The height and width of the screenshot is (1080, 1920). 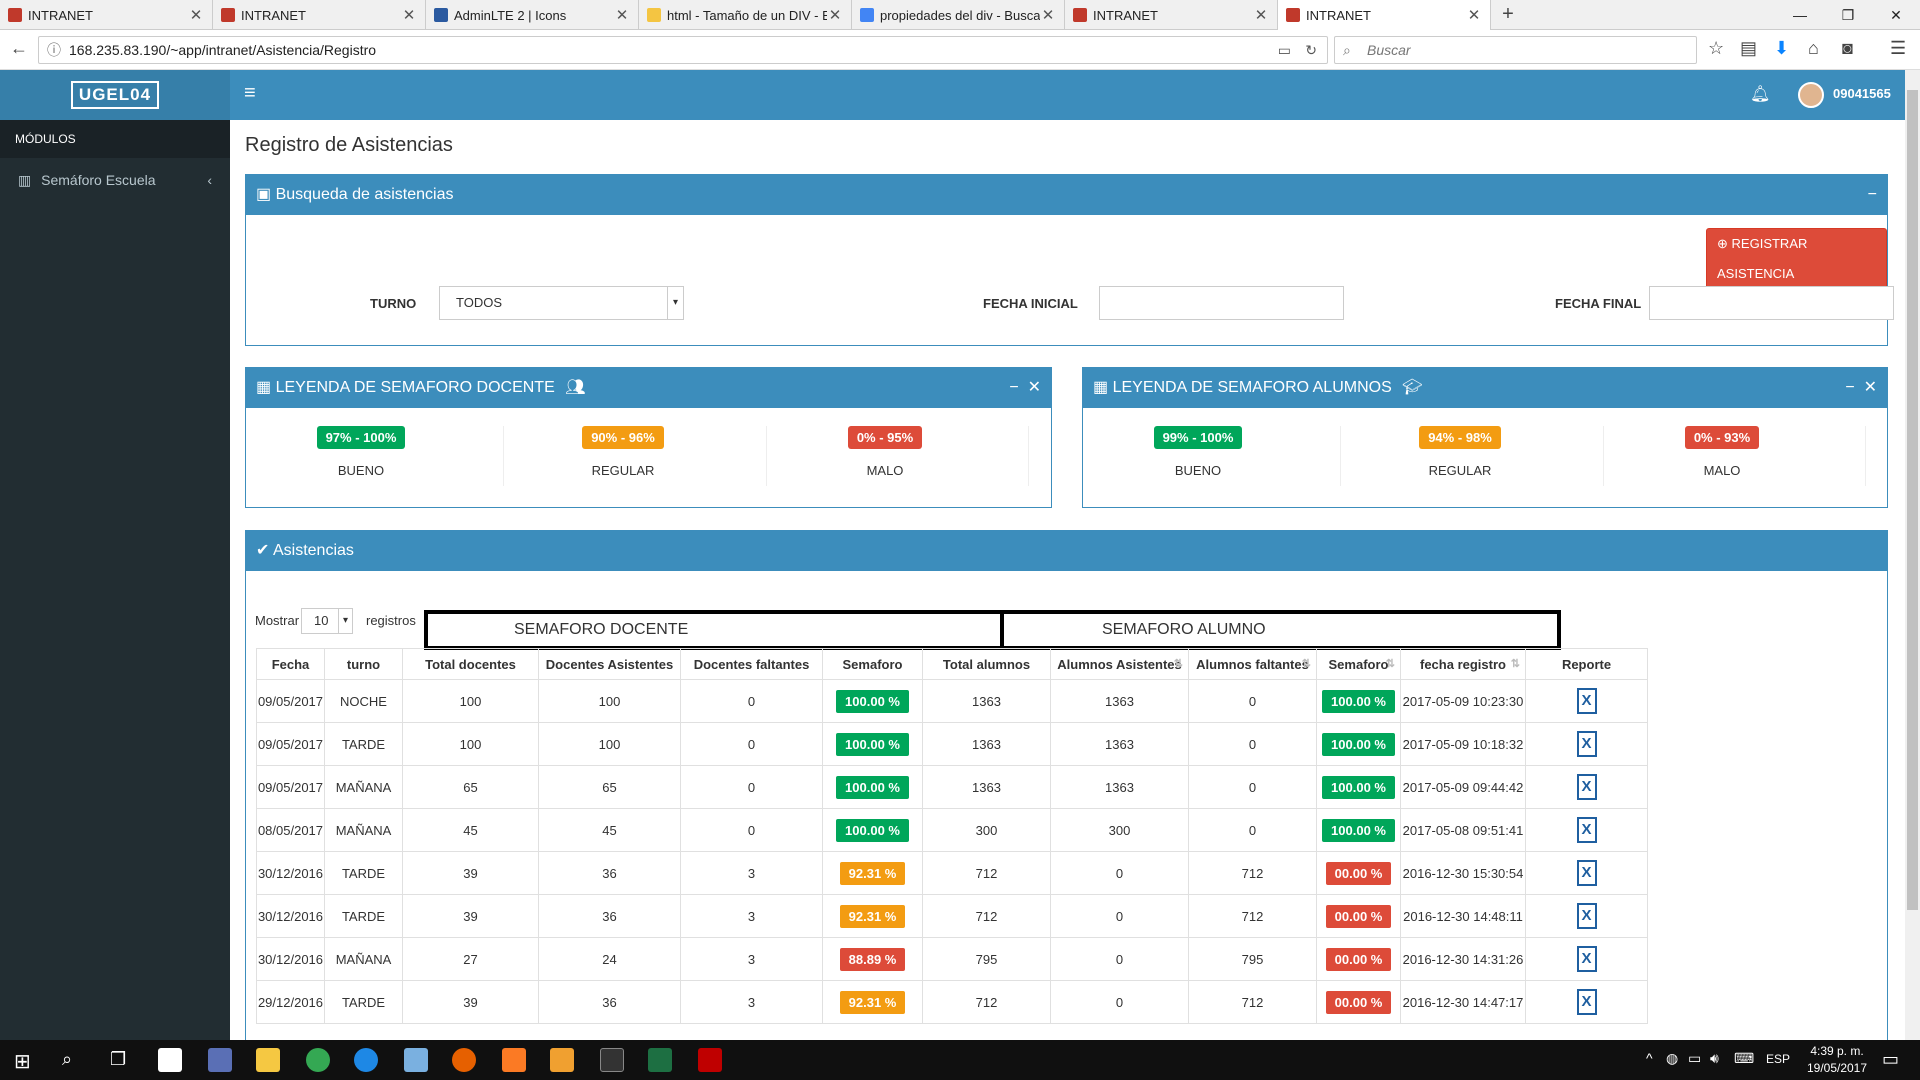 What do you see at coordinates (1463, 664) in the screenshot?
I see `column-header: fecha registro ⇅` at bounding box center [1463, 664].